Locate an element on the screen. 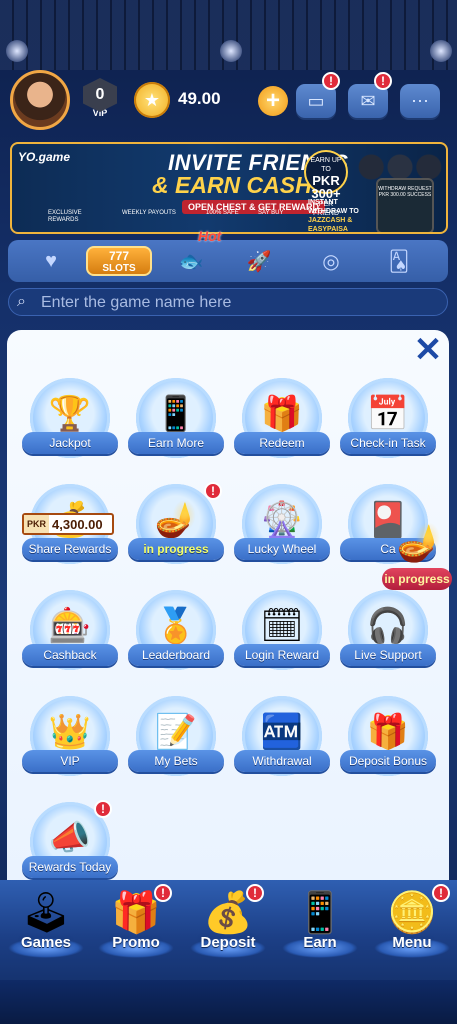 This screenshot has height=1024, width=457. rocket-icon: 🚀 is located at coordinates (259, 261).